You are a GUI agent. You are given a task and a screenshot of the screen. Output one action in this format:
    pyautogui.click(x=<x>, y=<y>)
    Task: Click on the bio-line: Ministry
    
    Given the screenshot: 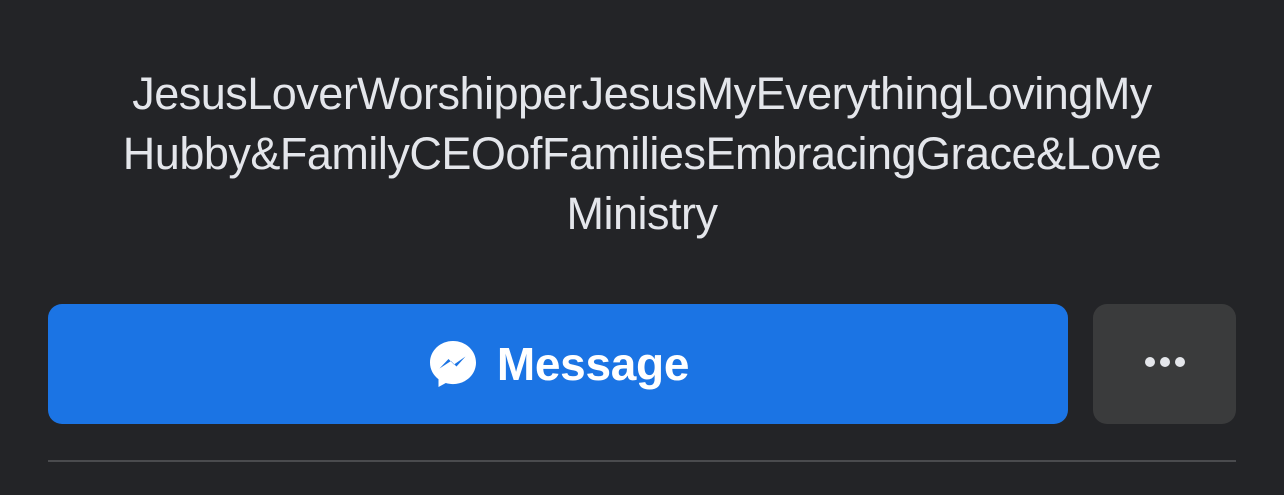 What is the action you would take?
    pyautogui.click(x=642, y=213)
    